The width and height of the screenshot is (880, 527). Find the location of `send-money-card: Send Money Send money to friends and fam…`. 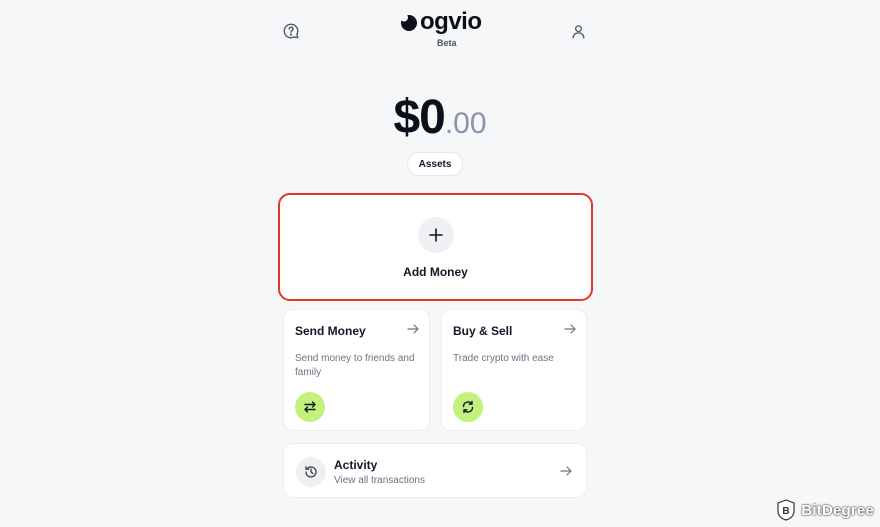

send-money-card: Send Money Send money to friends and fam… is located at coordinates (356, 370).